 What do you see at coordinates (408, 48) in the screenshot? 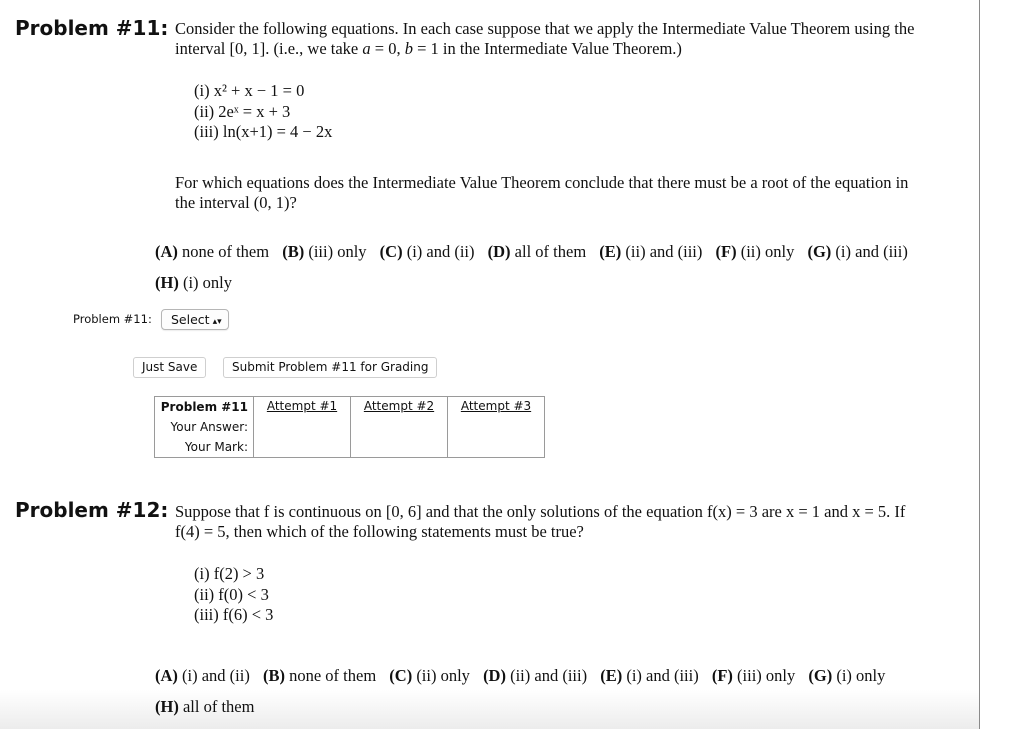
I see `var-b: b` at bounding box center [408, 48].